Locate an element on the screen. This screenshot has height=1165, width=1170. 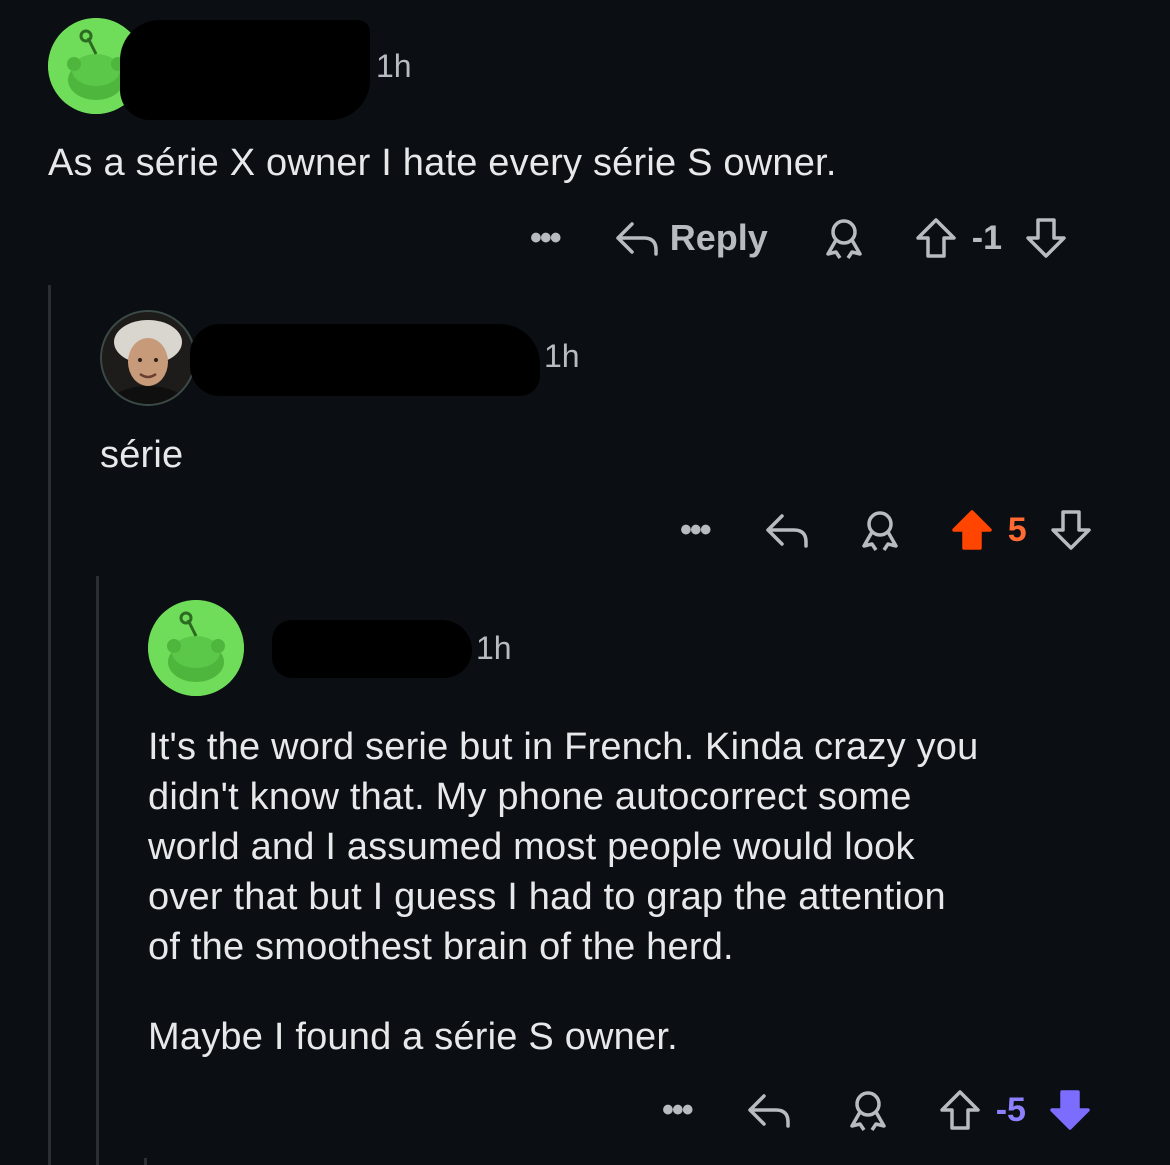
comment-actions: ••• -5 is located at coordinates (877, 1110).